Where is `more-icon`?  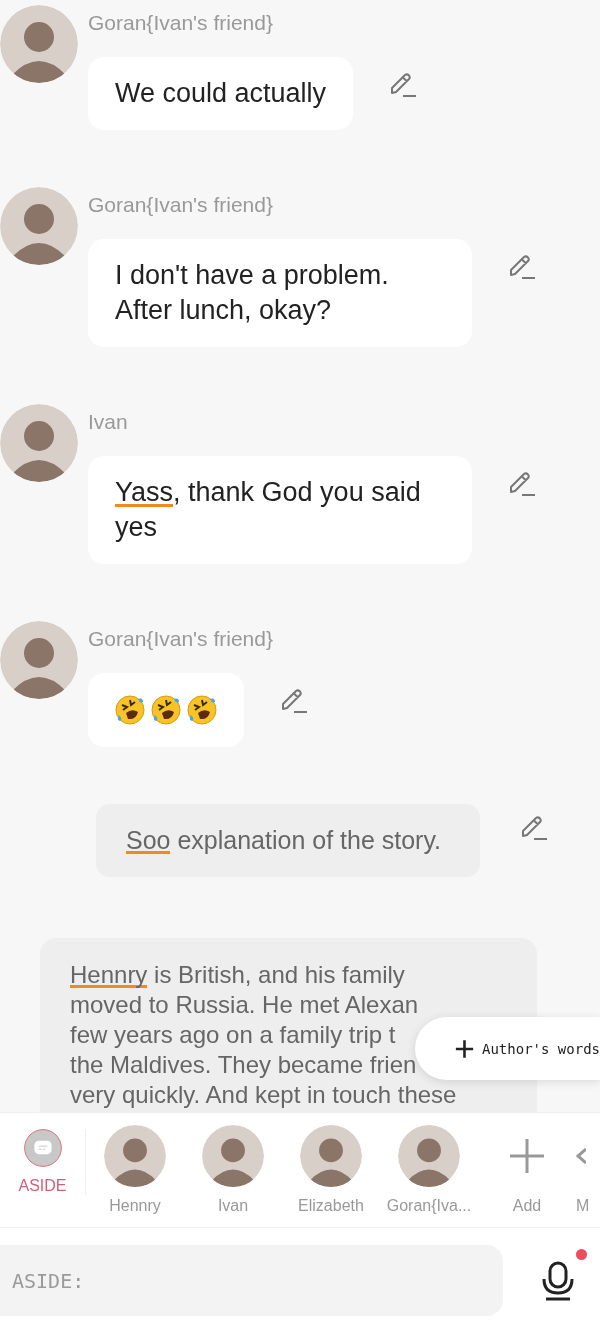 more-icon is located at coordinates (581, 1156).